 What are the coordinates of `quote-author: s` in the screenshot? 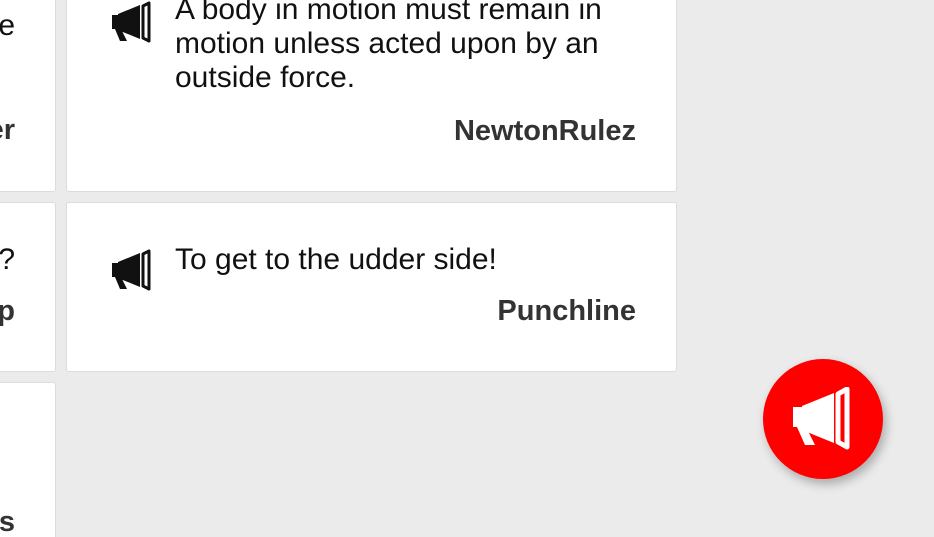 It's located at (7, 521).